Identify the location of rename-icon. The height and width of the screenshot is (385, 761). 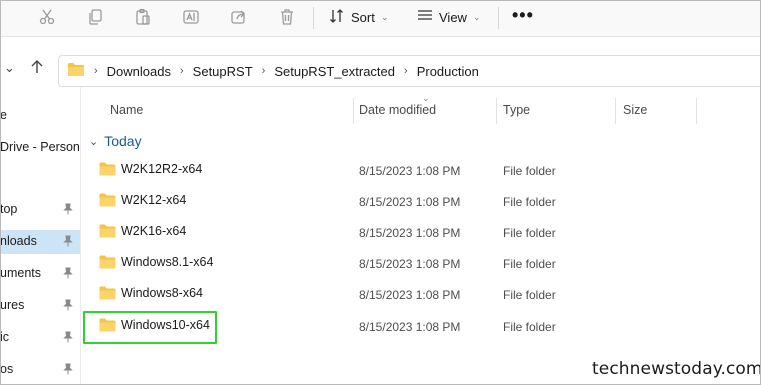
(191, 17).